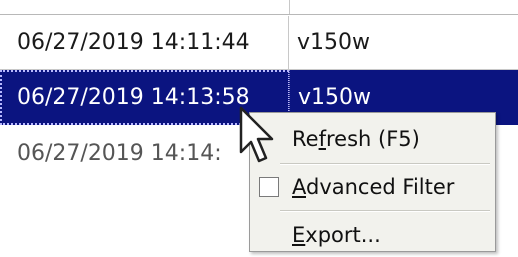 Image resolution: width=518 pixels, height=257 pixels. Describe the element at coordinates (259, 7) in the screenshot. I see `grid-top-edge` at that location.